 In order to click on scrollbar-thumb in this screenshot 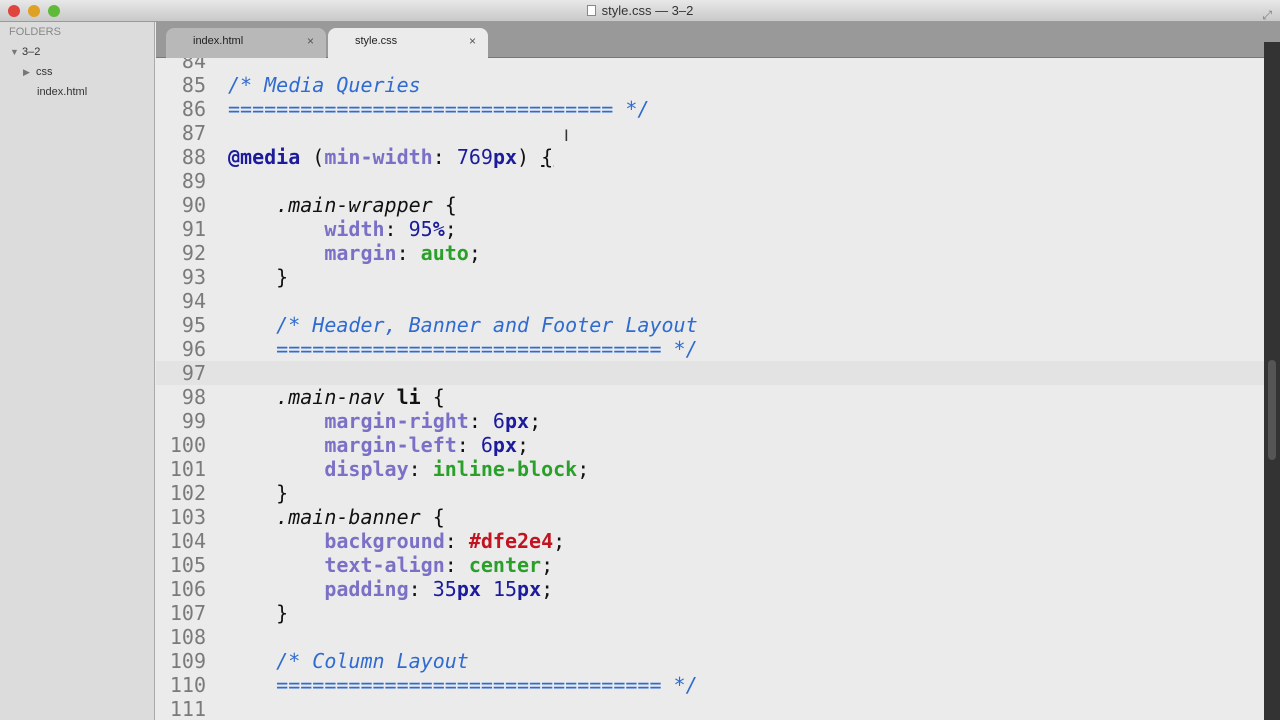, I will do `click(1272, 410)`.